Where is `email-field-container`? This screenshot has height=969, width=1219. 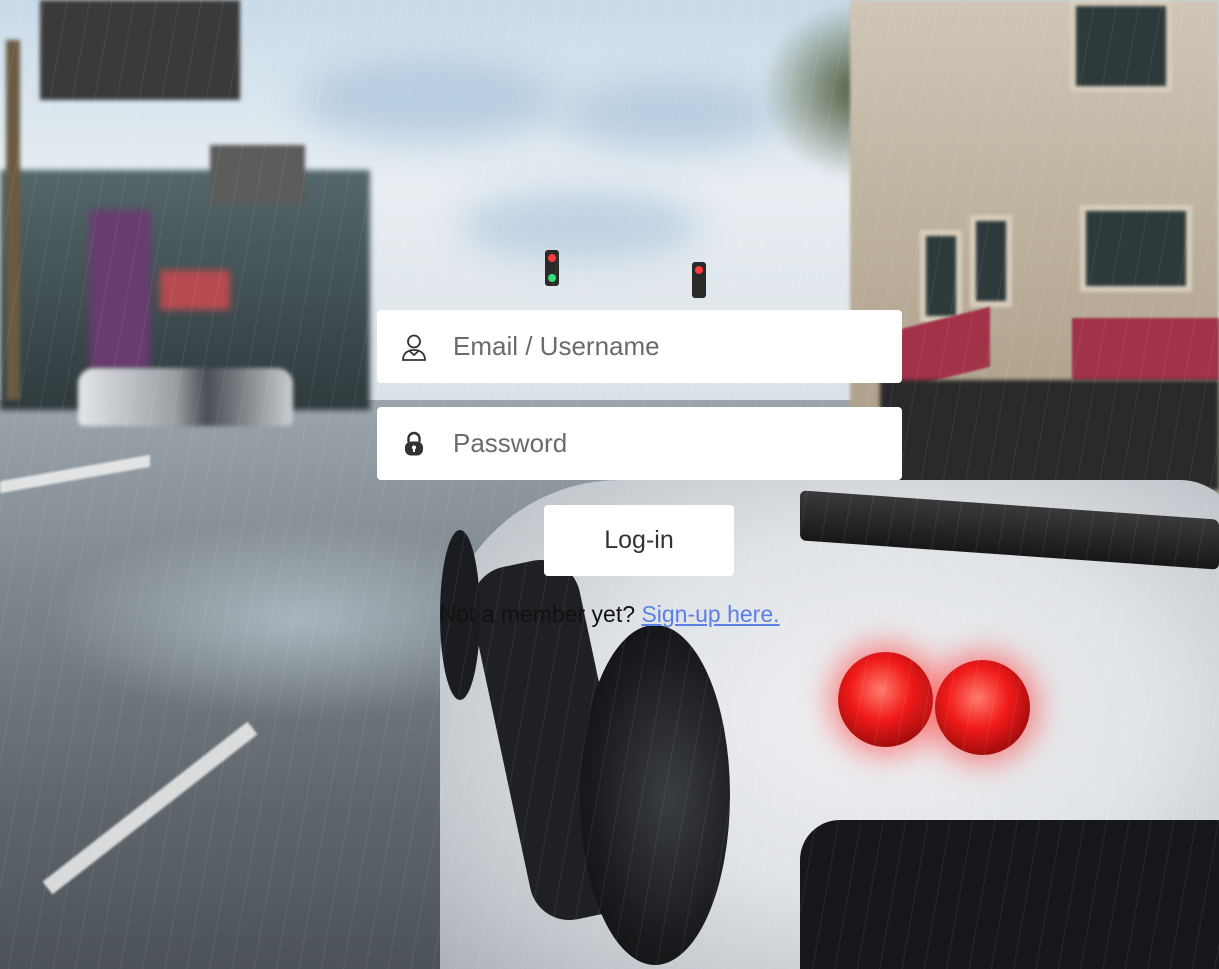 email-field-container is located at coordinates (639, 346).